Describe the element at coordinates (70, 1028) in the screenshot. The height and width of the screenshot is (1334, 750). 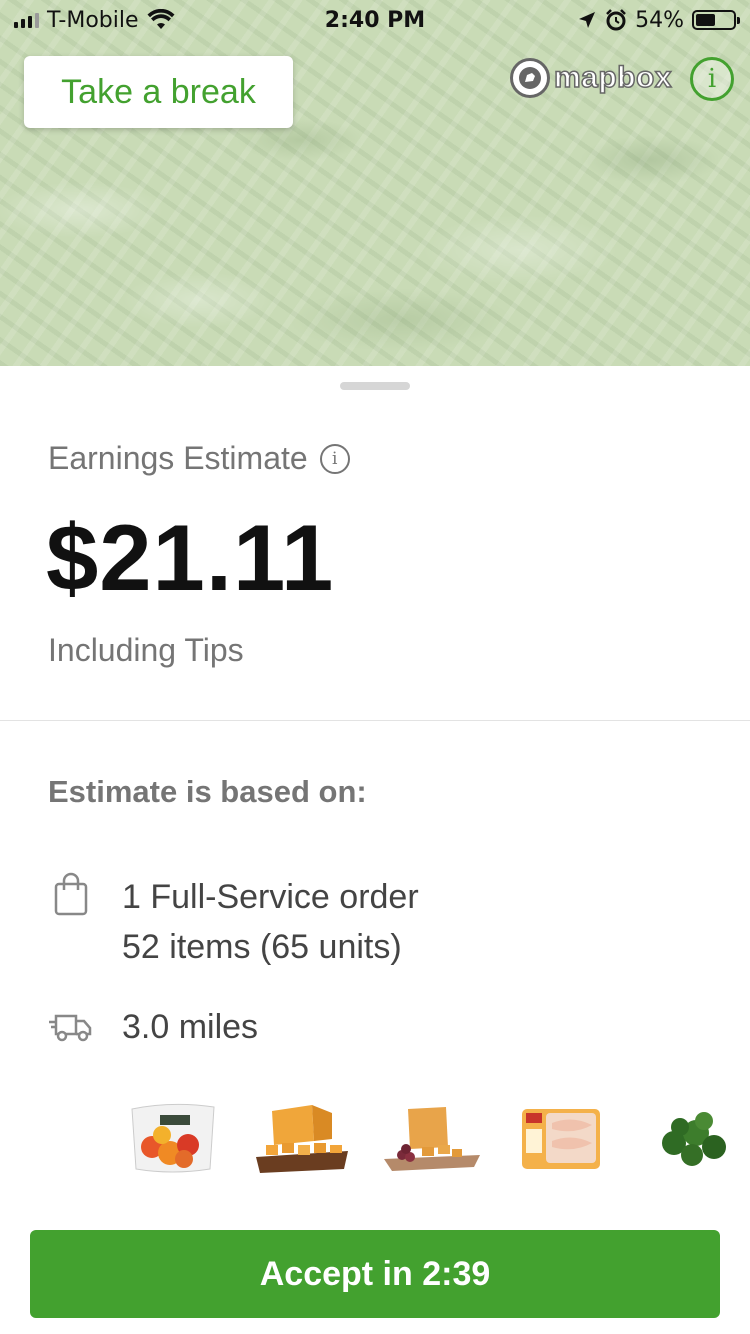
I see `delivery-truck-icon` at that location.